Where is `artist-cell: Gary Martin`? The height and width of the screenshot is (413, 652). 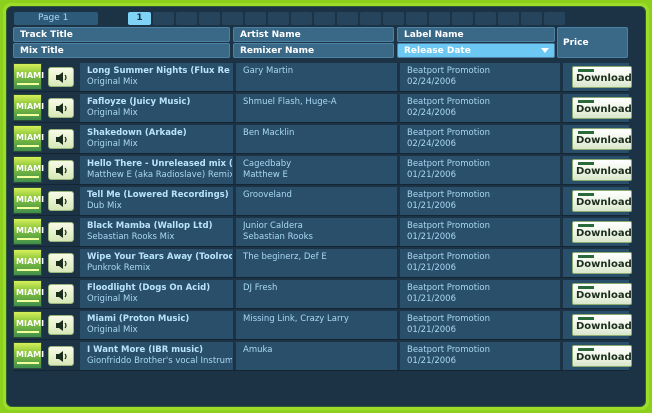
artist-cell: Gary Martin is located at coordinates (316, 77).